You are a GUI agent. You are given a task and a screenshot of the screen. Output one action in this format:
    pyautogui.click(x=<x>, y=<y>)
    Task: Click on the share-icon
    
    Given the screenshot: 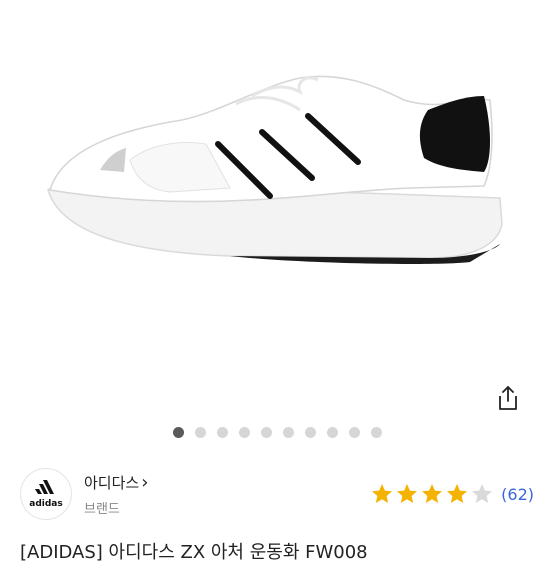 What is the action you would take?
    pyautogui.click(x=508, y=398)
    